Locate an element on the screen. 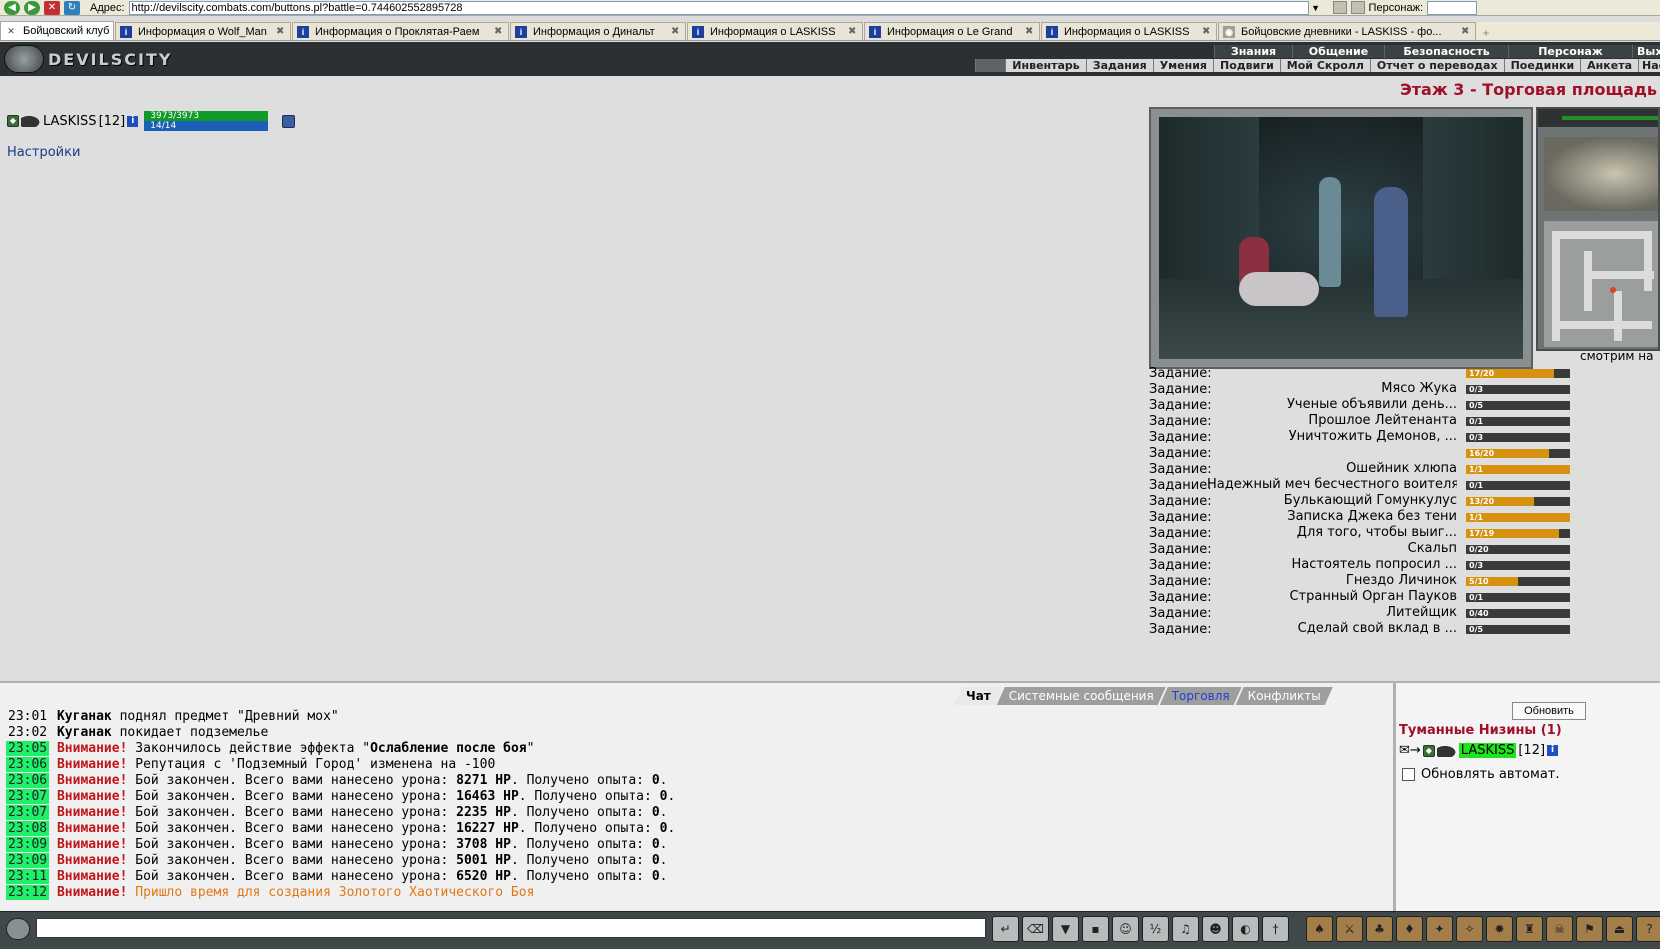  quest-row: Задание: Настоятель попросил ... 0/3 is located at coordinates (1359, 565).